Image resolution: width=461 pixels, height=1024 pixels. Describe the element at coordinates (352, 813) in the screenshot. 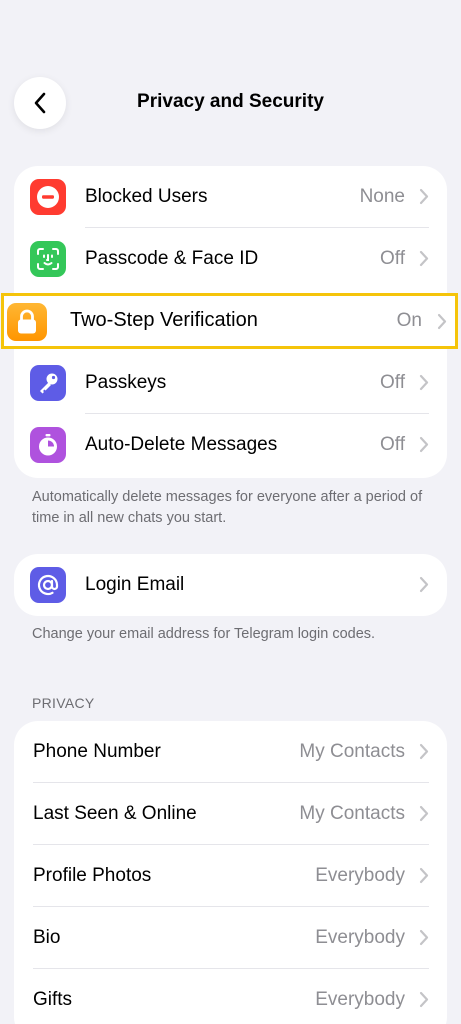

I see `last-seen-online-value: My Contacts` at that location.